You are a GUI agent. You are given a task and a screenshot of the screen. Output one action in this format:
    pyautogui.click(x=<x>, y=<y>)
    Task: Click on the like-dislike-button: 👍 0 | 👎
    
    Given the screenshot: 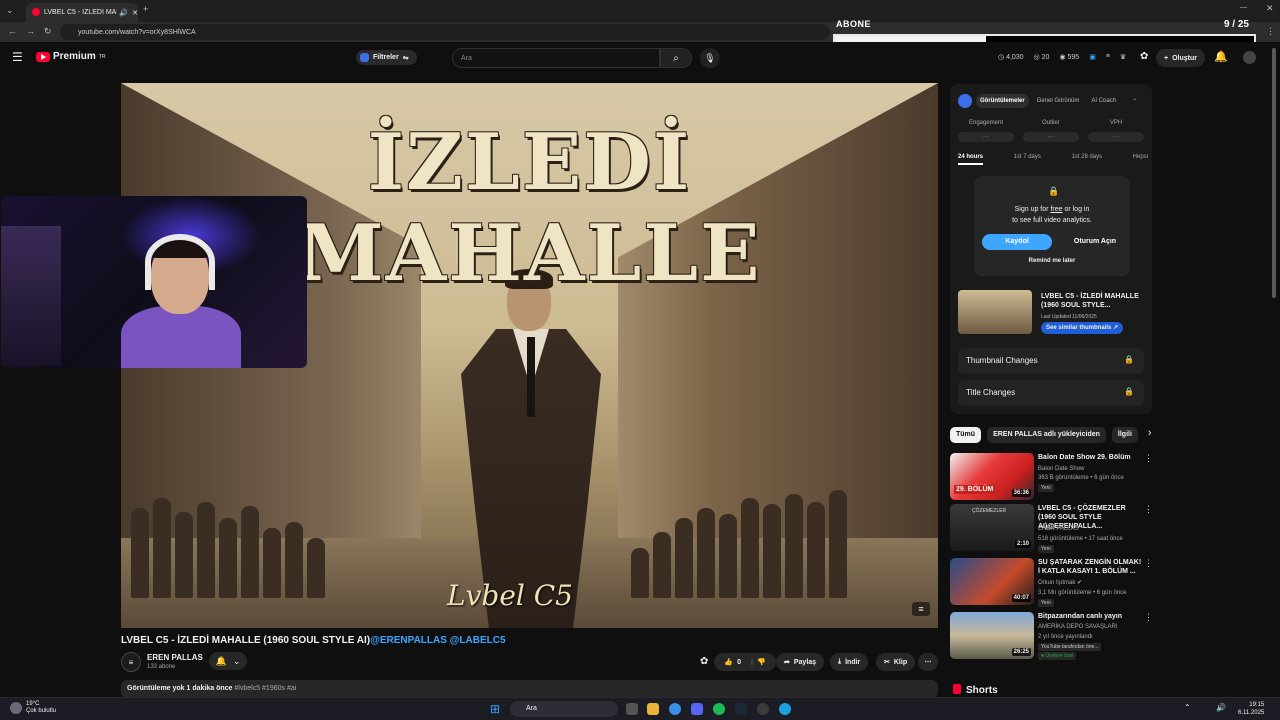 What is the action you would take?
    pyautogui.click(x=745, y=662)
    